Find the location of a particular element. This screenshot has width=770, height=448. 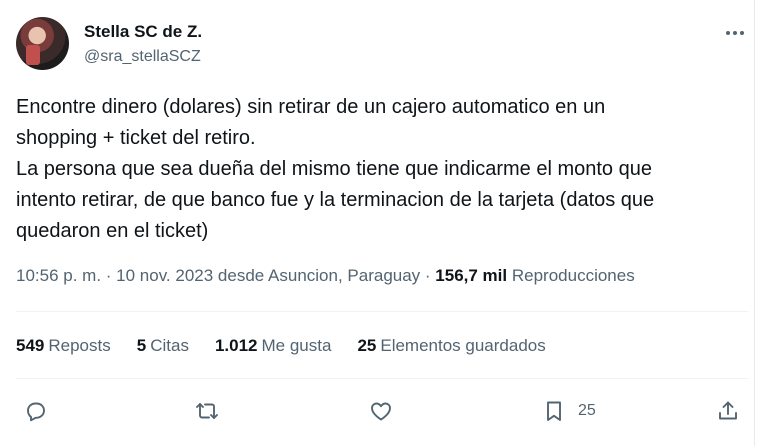

share-icon is located at coordinates (728, 410).